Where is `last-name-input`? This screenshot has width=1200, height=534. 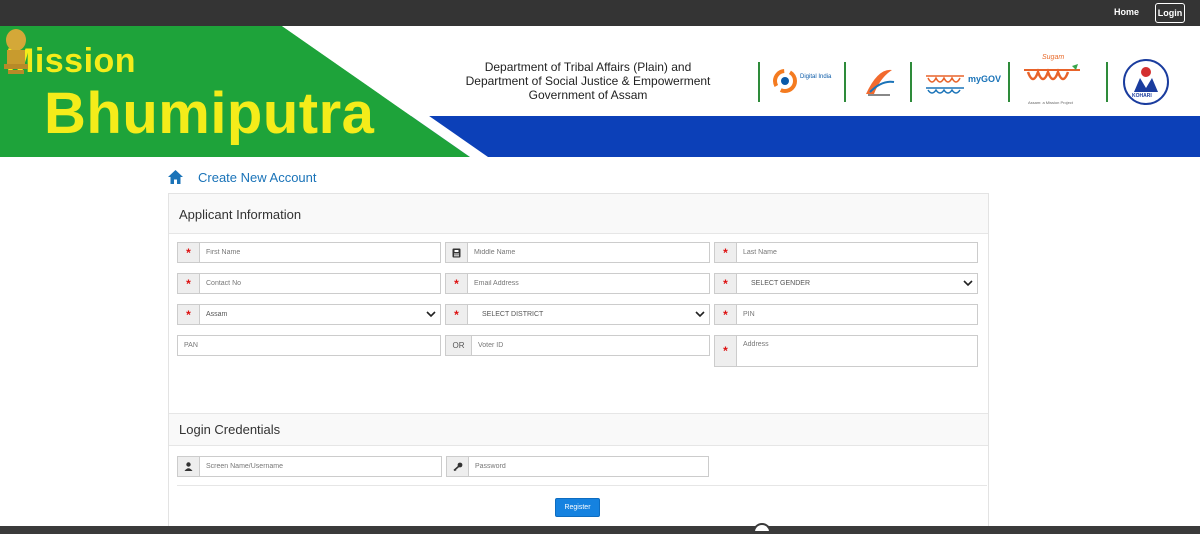 last-name-input is located at coordinates (857, 252).